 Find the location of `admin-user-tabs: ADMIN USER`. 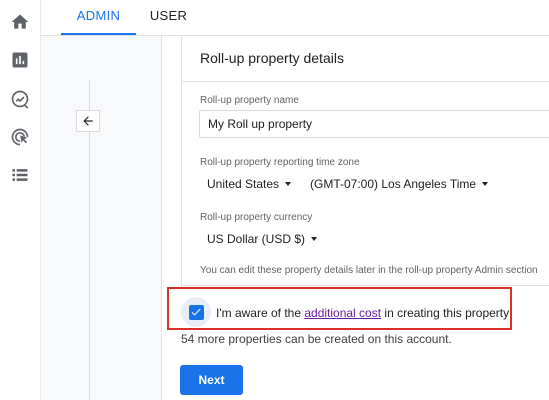

admin-user-tabs: ADMIN USER is located at coordinates (295, 18).